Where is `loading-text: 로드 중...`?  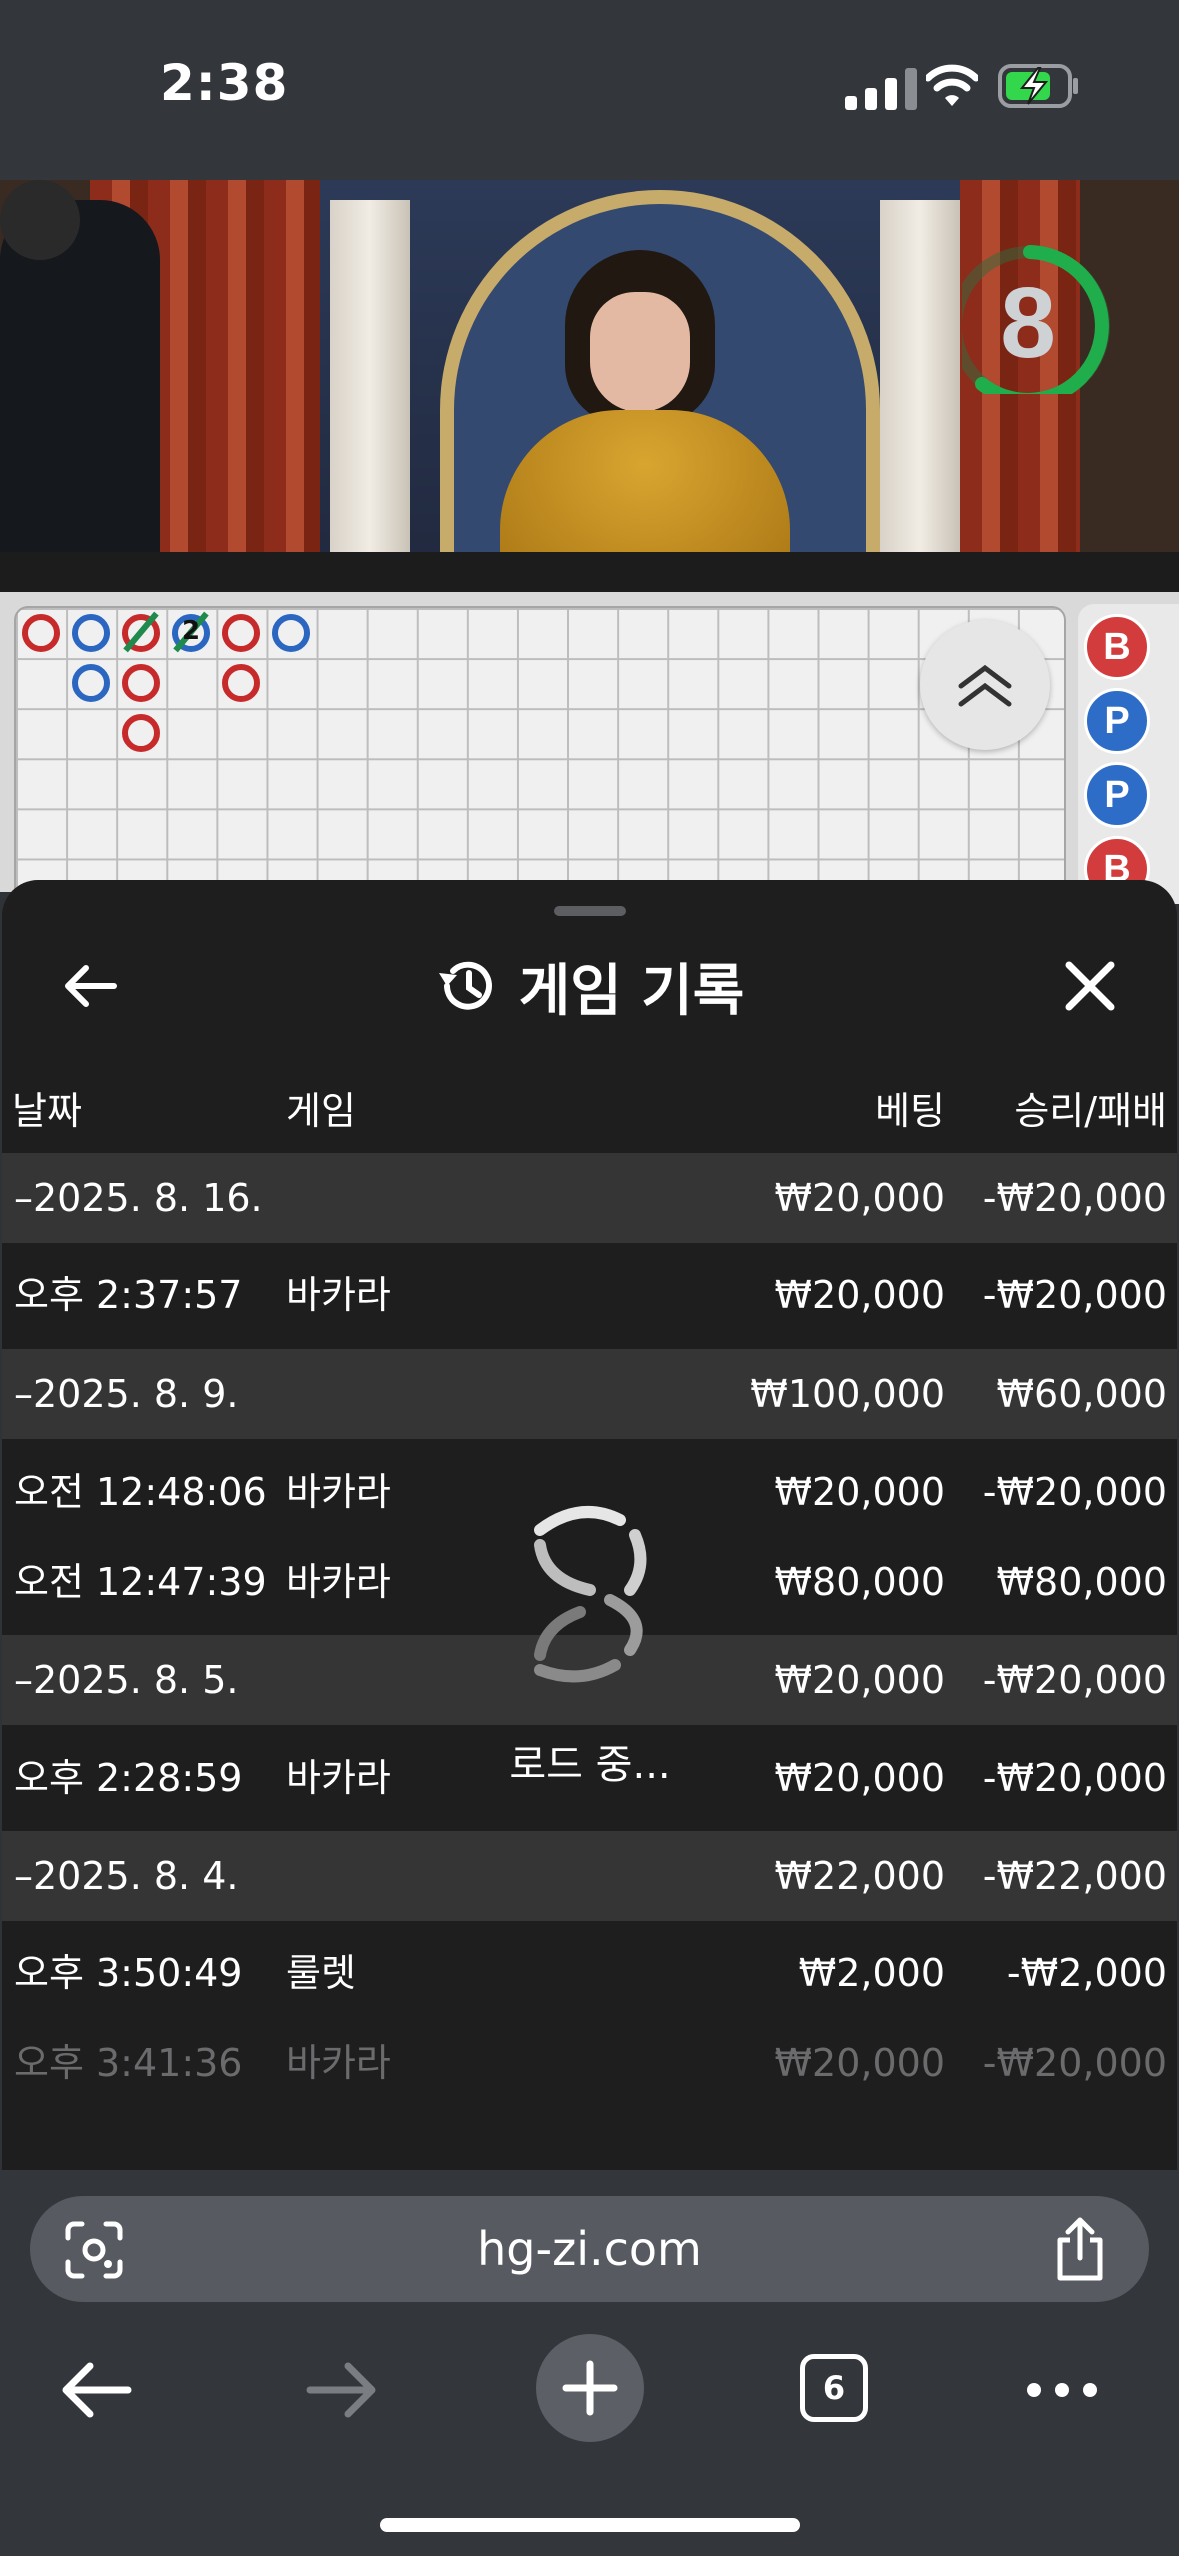
loading-text: 로드 중... is located at coordinates (590, 1765).